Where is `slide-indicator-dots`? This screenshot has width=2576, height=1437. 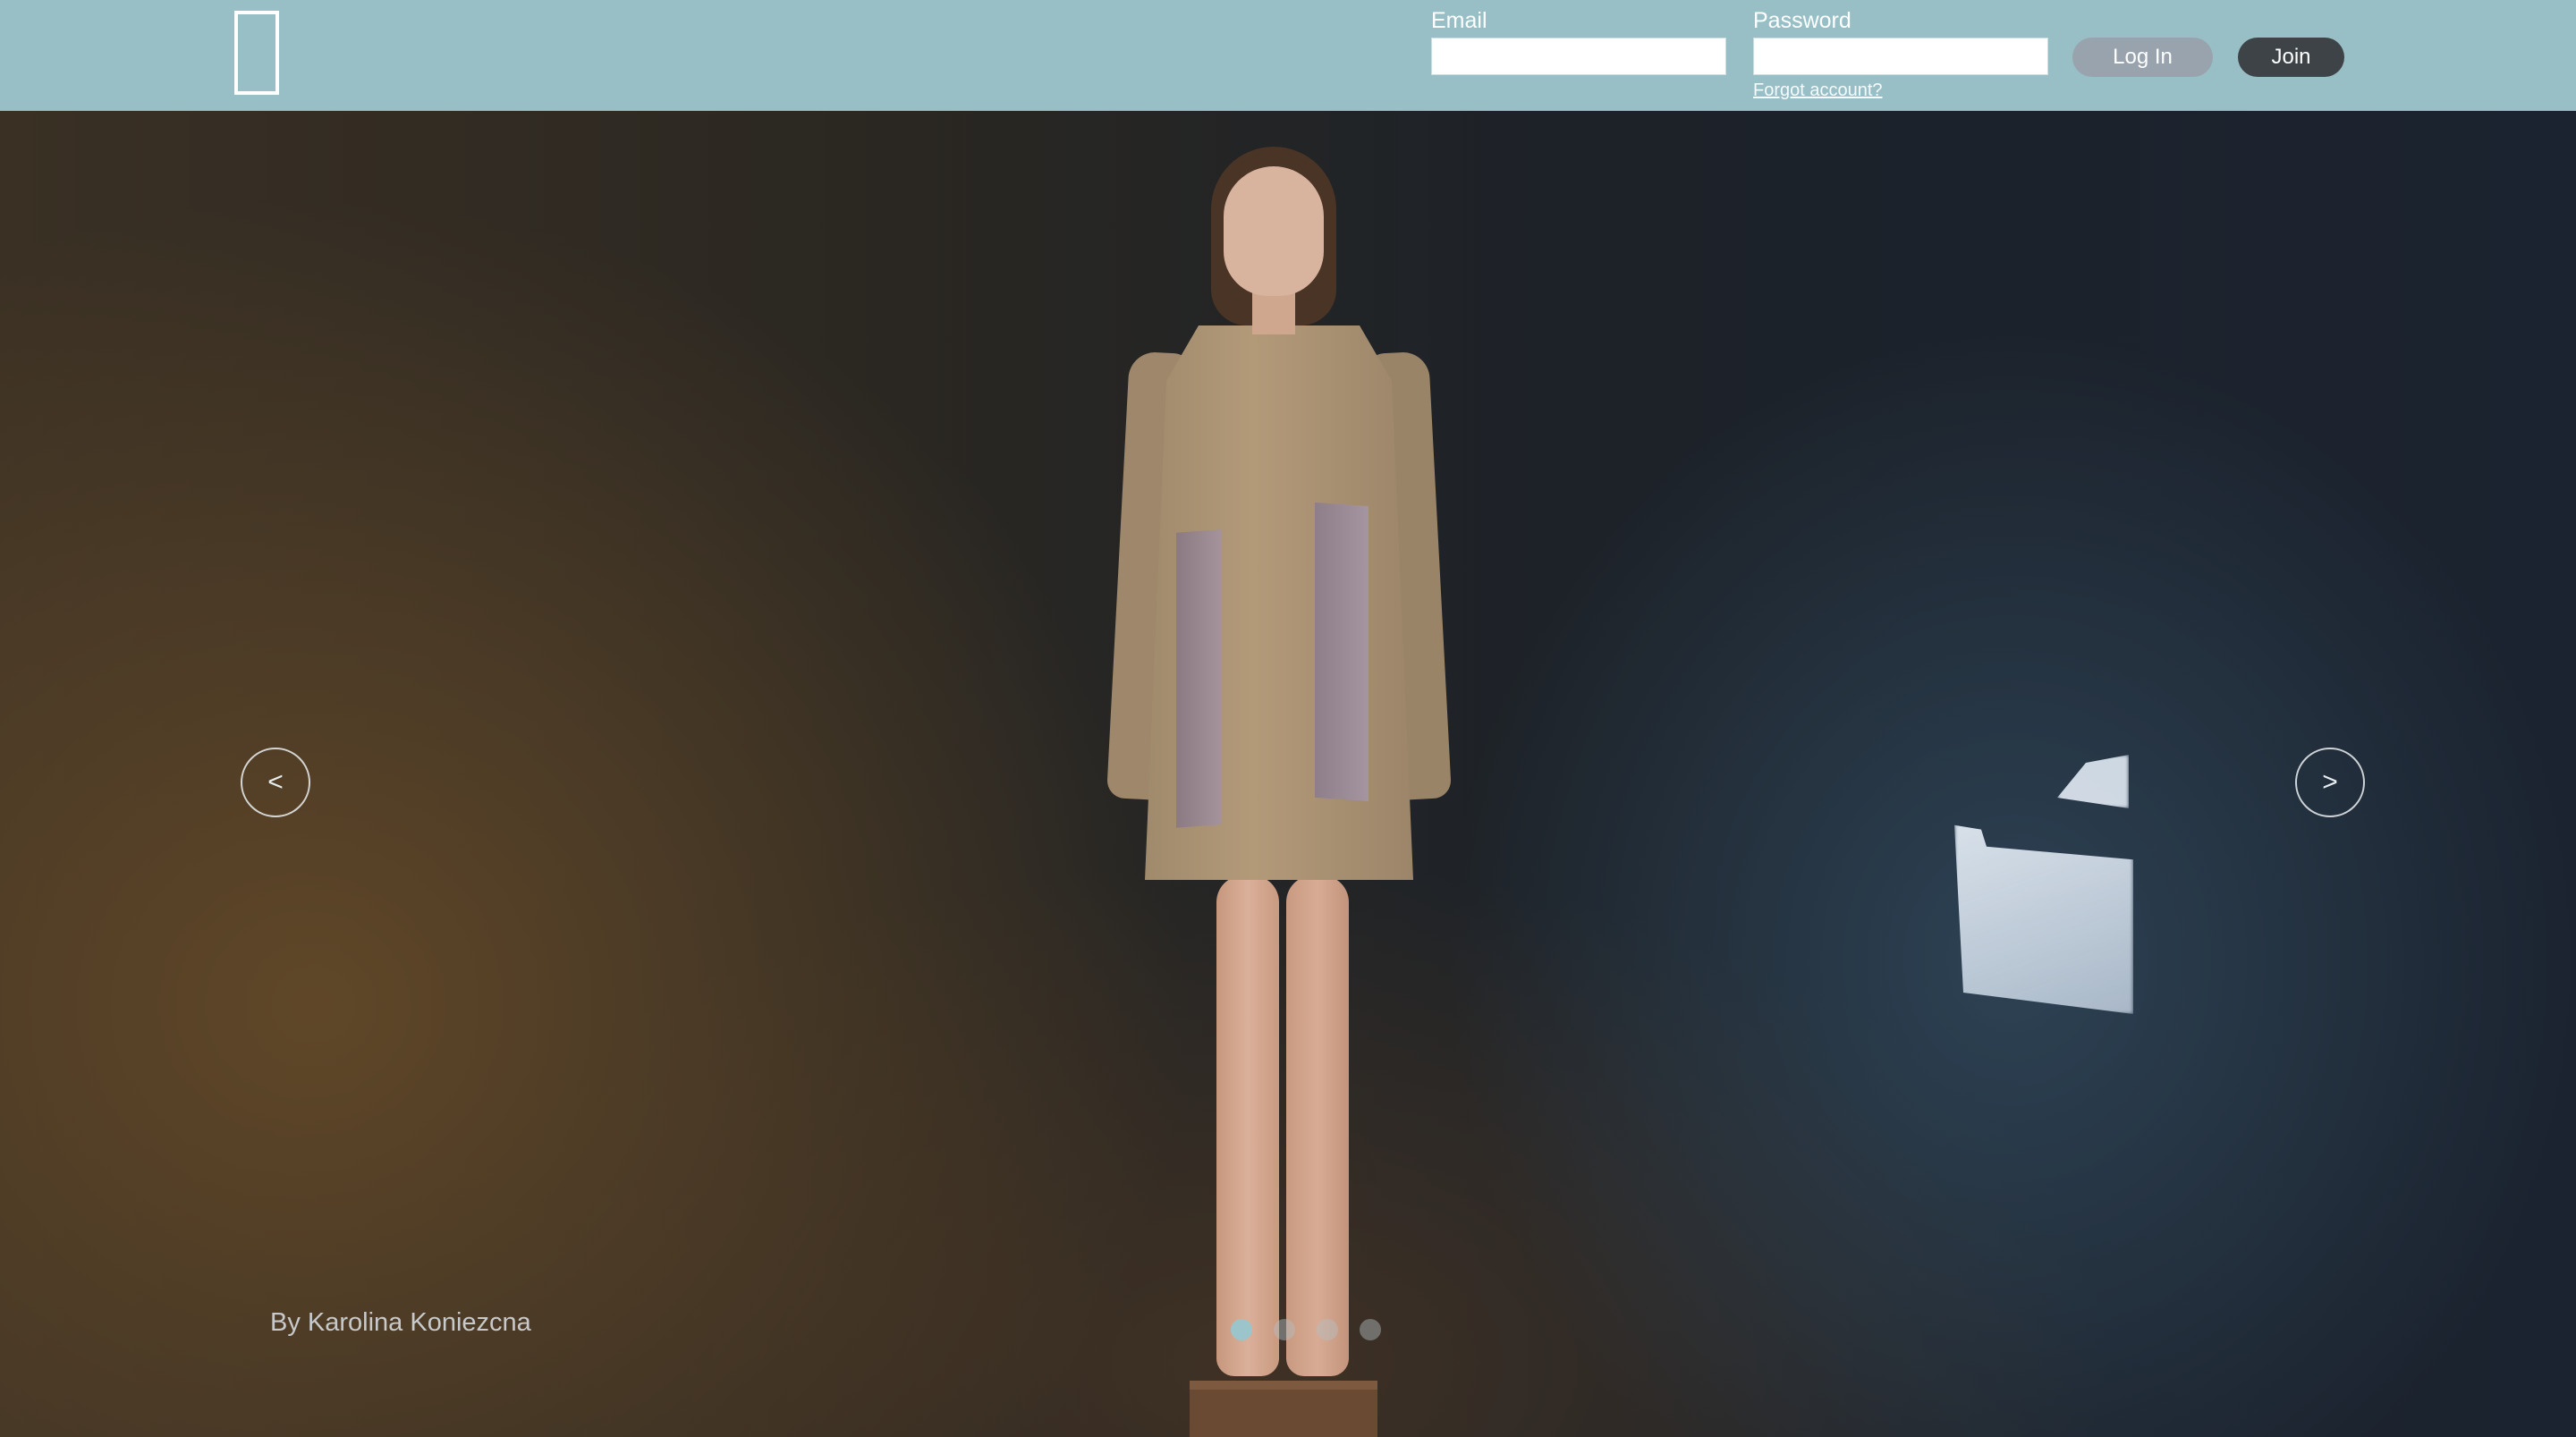 slide-indicator-dots is located at coordinates (1306, 1330).